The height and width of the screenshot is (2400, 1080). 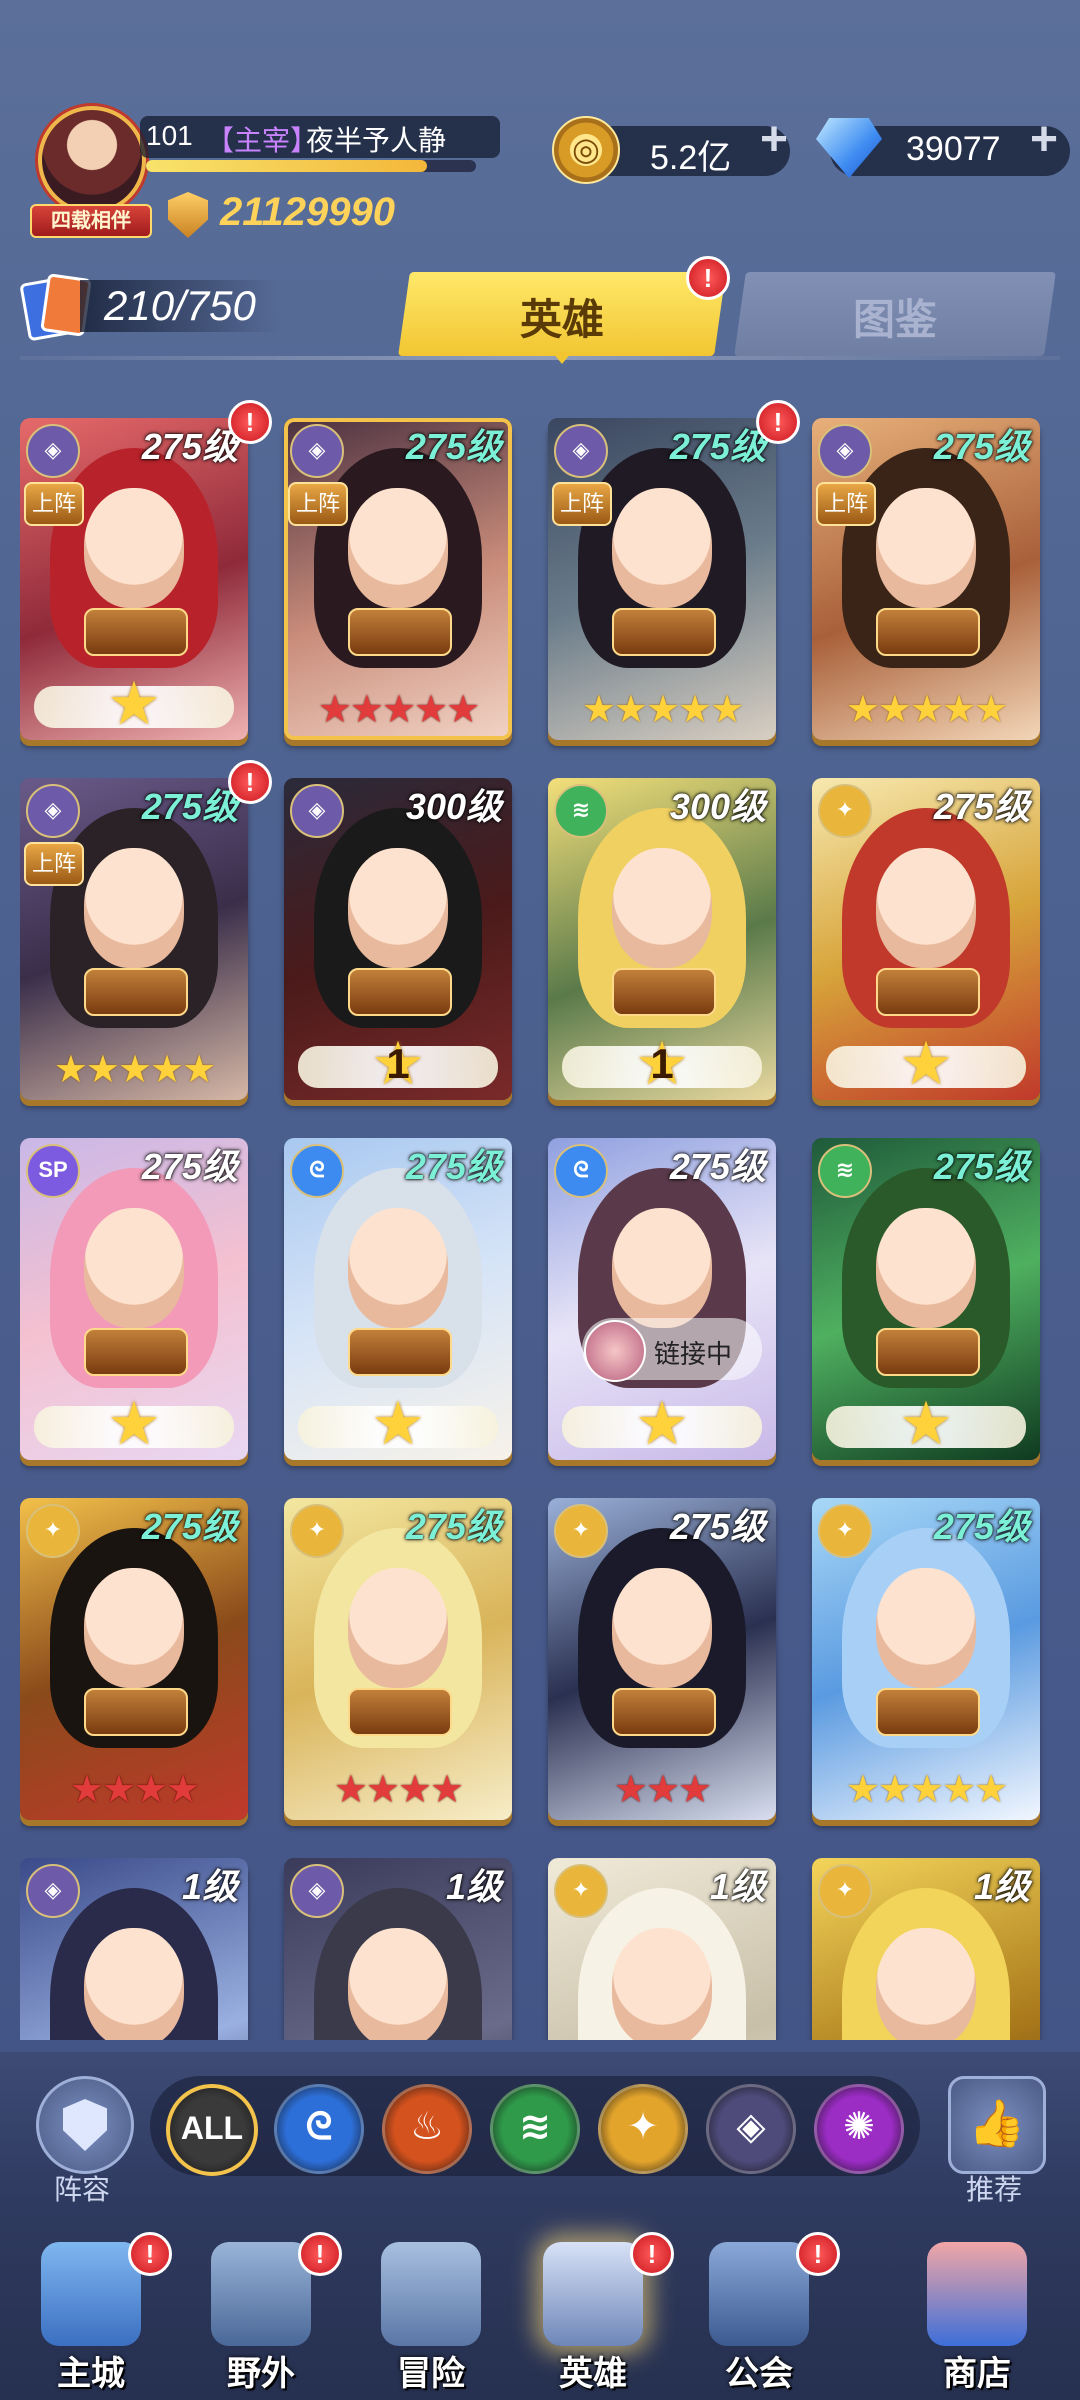 What do you see at coordinates (774, 139) in the screenshot?
I see `add-coin-button: +` at bounding box center [774, 139].